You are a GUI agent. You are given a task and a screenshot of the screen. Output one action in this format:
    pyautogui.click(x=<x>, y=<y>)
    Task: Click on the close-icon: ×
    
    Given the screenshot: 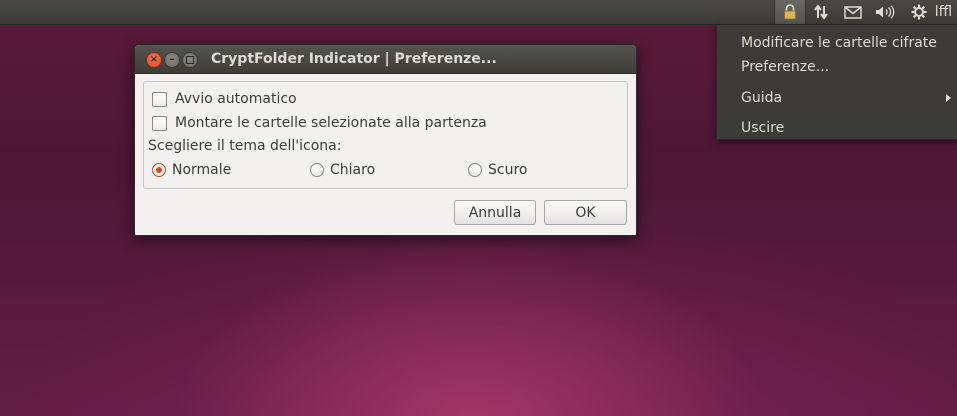 What is the action you would take?
    pyautogui.click(x=154, y=59)
    